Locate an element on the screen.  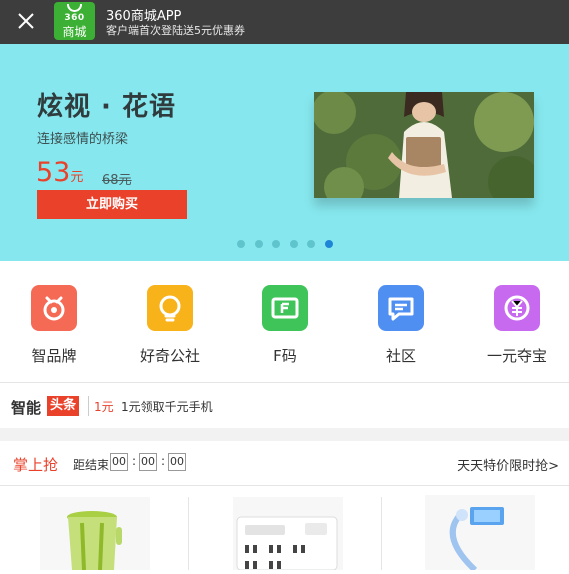
phone-stand-product-image is located at coordinates (480, 534).